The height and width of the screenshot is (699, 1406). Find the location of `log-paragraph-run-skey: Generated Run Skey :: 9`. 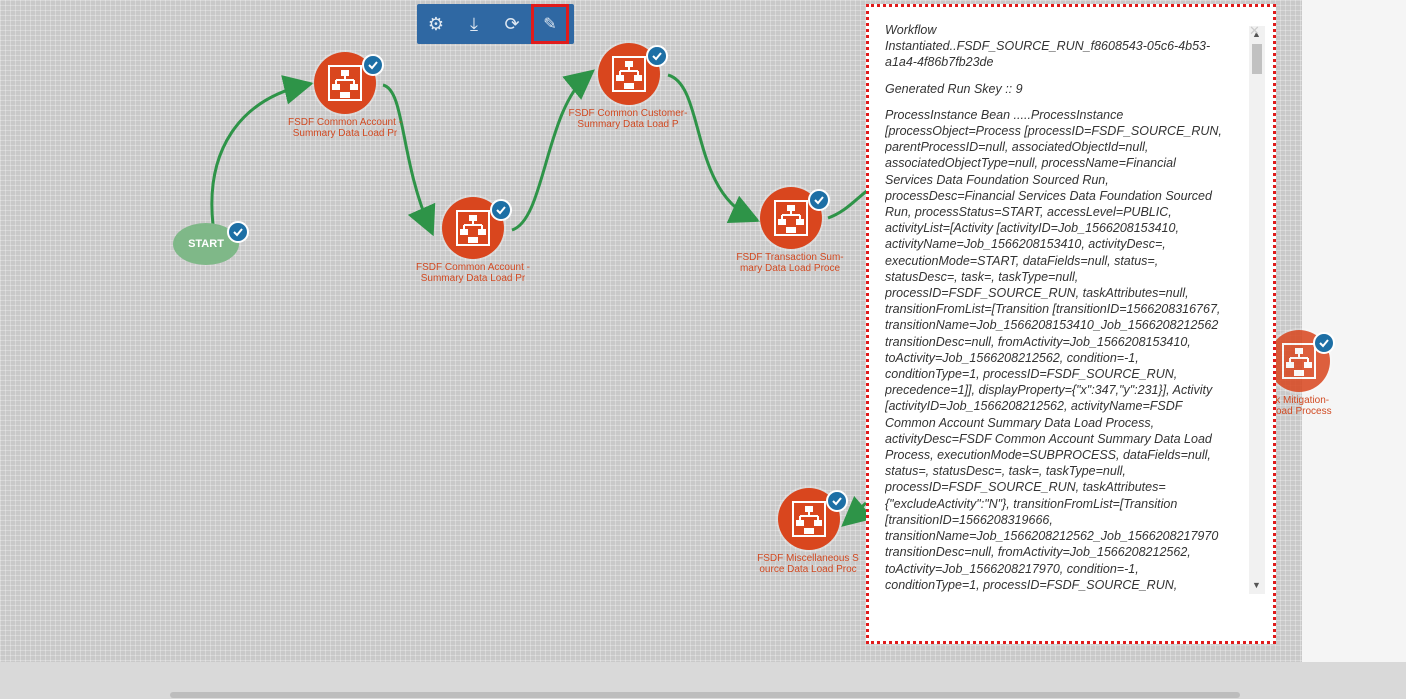

log-paragraph-run-skey: Generated Run Skey :: 9 is located at coordinates (954, 88).